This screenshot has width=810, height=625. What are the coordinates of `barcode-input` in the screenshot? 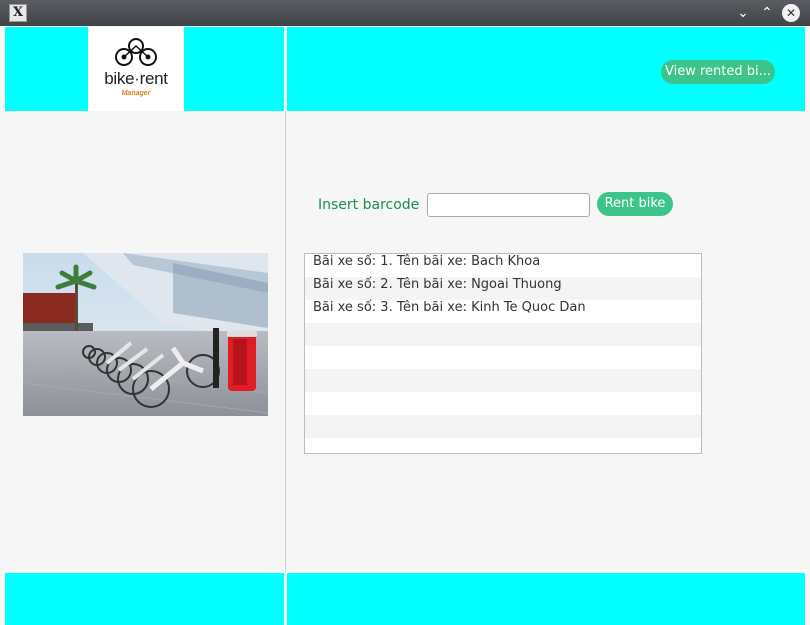 It's located at (508, 205).